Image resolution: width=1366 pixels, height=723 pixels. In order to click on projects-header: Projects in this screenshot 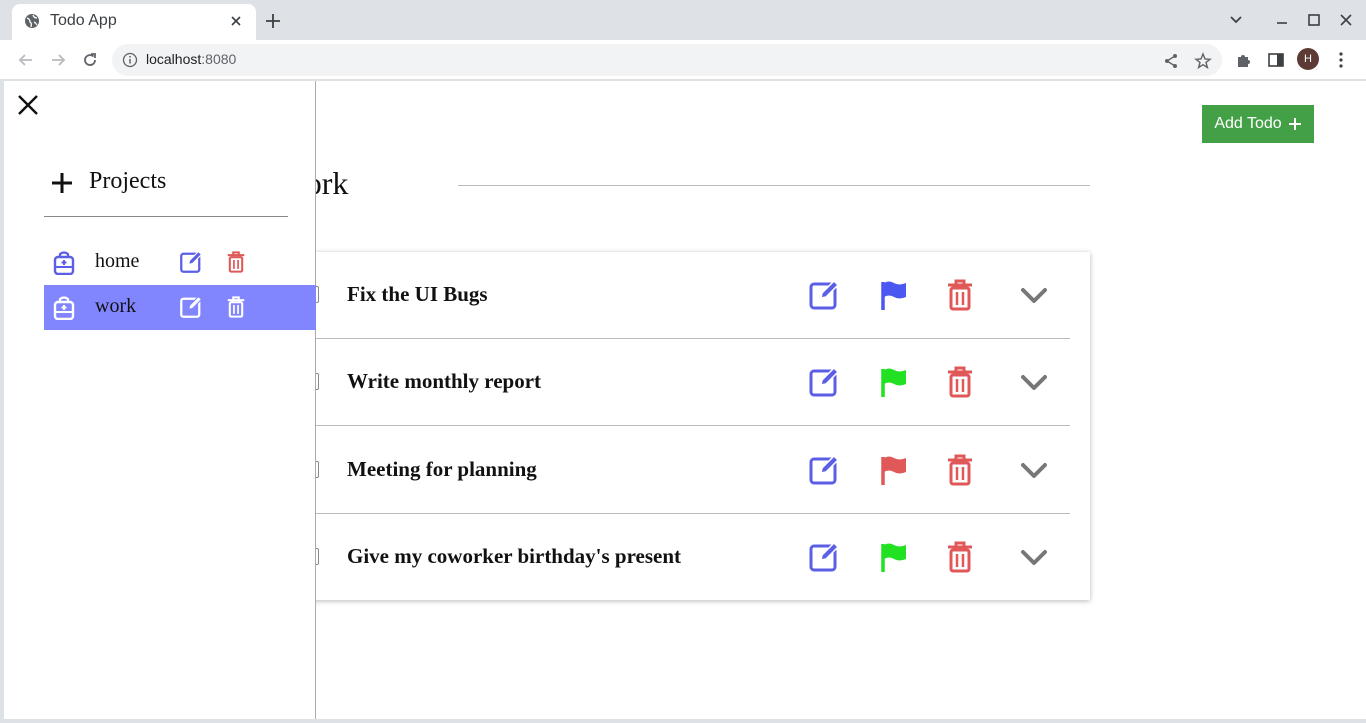, I will do `click(166, 191)`.